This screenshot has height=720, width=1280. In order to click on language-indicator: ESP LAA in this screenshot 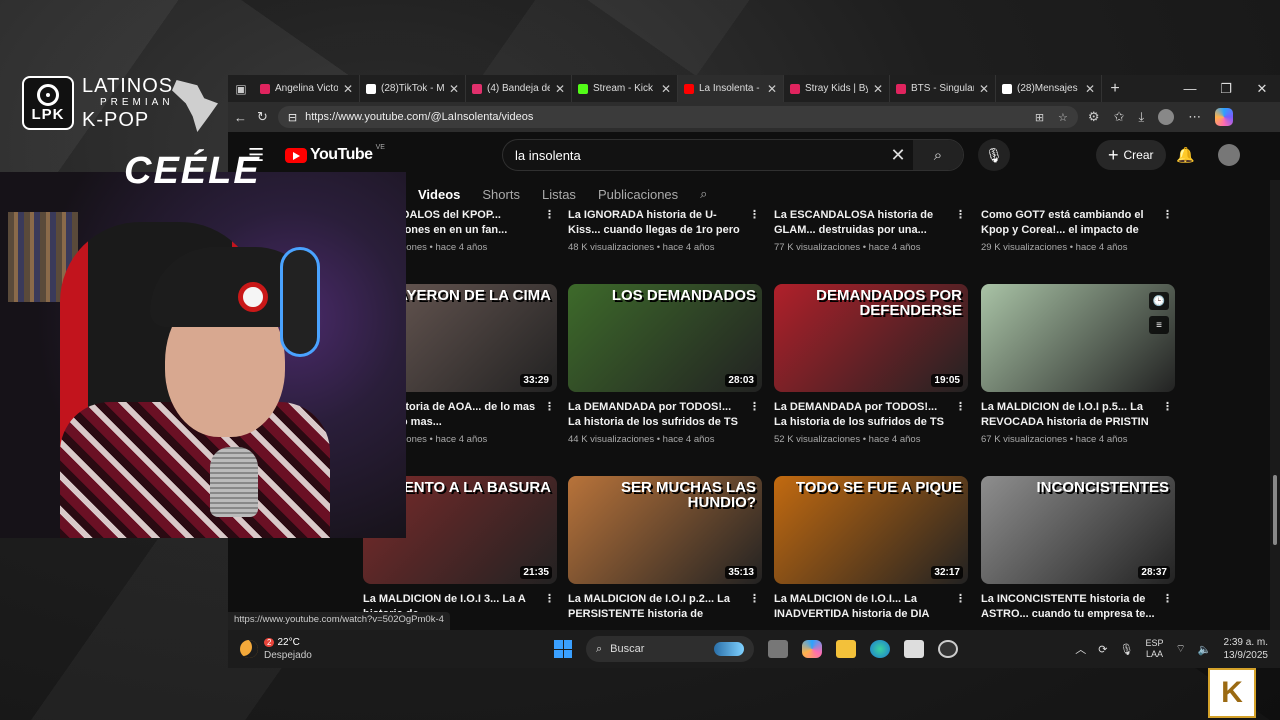, I will do `click(1154, 649)`.